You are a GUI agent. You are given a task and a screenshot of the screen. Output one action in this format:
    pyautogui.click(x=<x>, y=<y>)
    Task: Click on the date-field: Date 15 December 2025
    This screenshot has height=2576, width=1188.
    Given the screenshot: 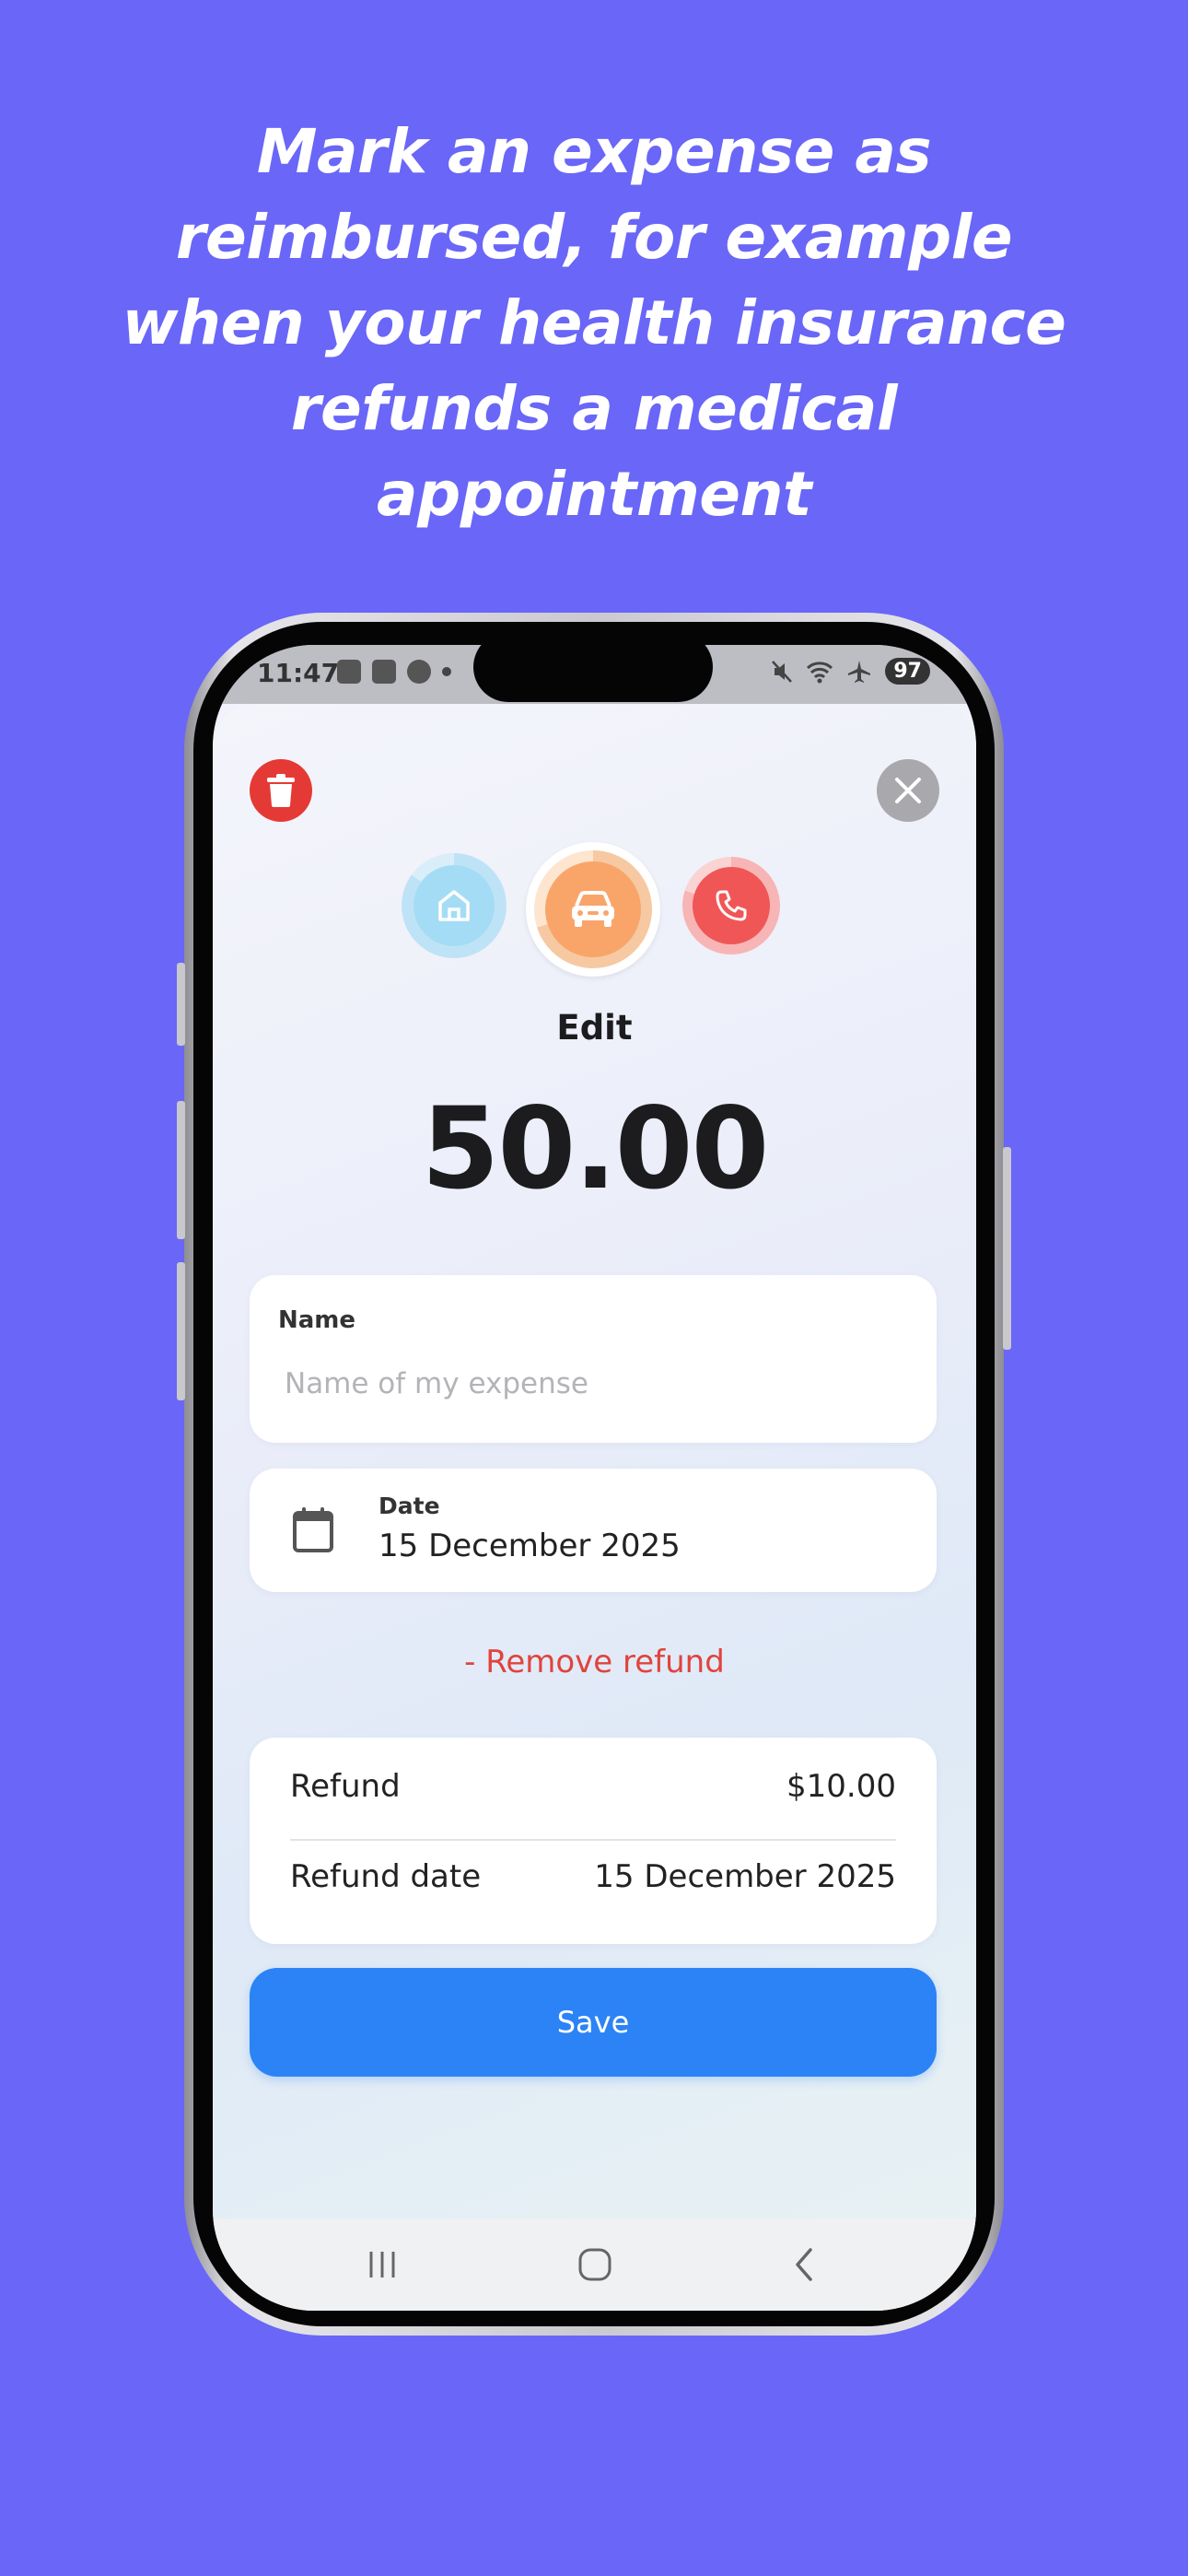 What is the action you would take?
    pyautogui.click(x=593, y=1531)
    